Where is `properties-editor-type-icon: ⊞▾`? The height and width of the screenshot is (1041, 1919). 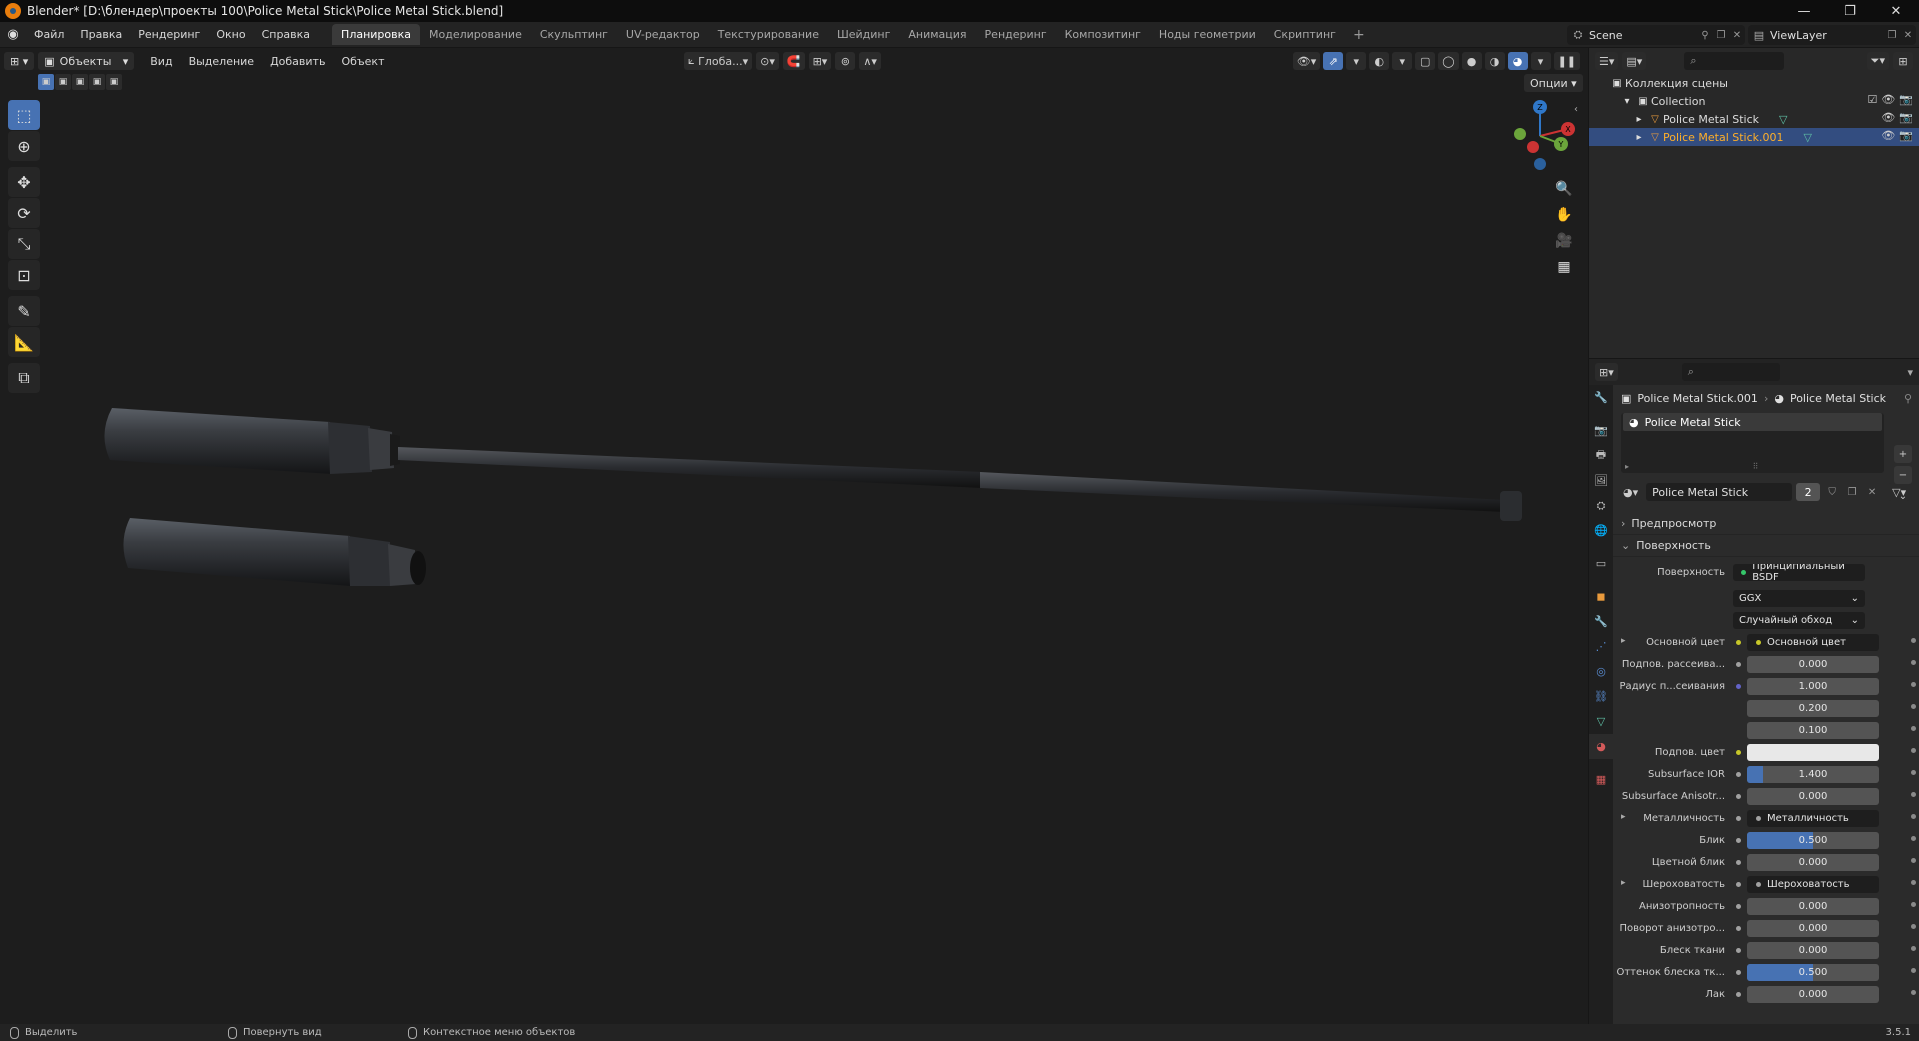 properties-editor-type-icon: ⊞▾ is located at coordinates (1606, 372).